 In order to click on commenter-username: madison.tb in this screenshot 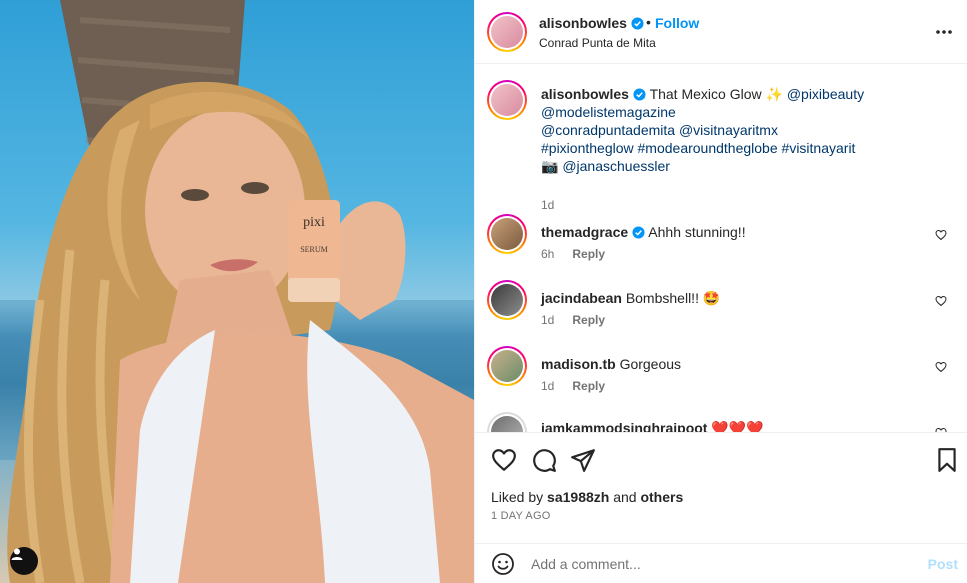, I will do `click(578, 364)`.